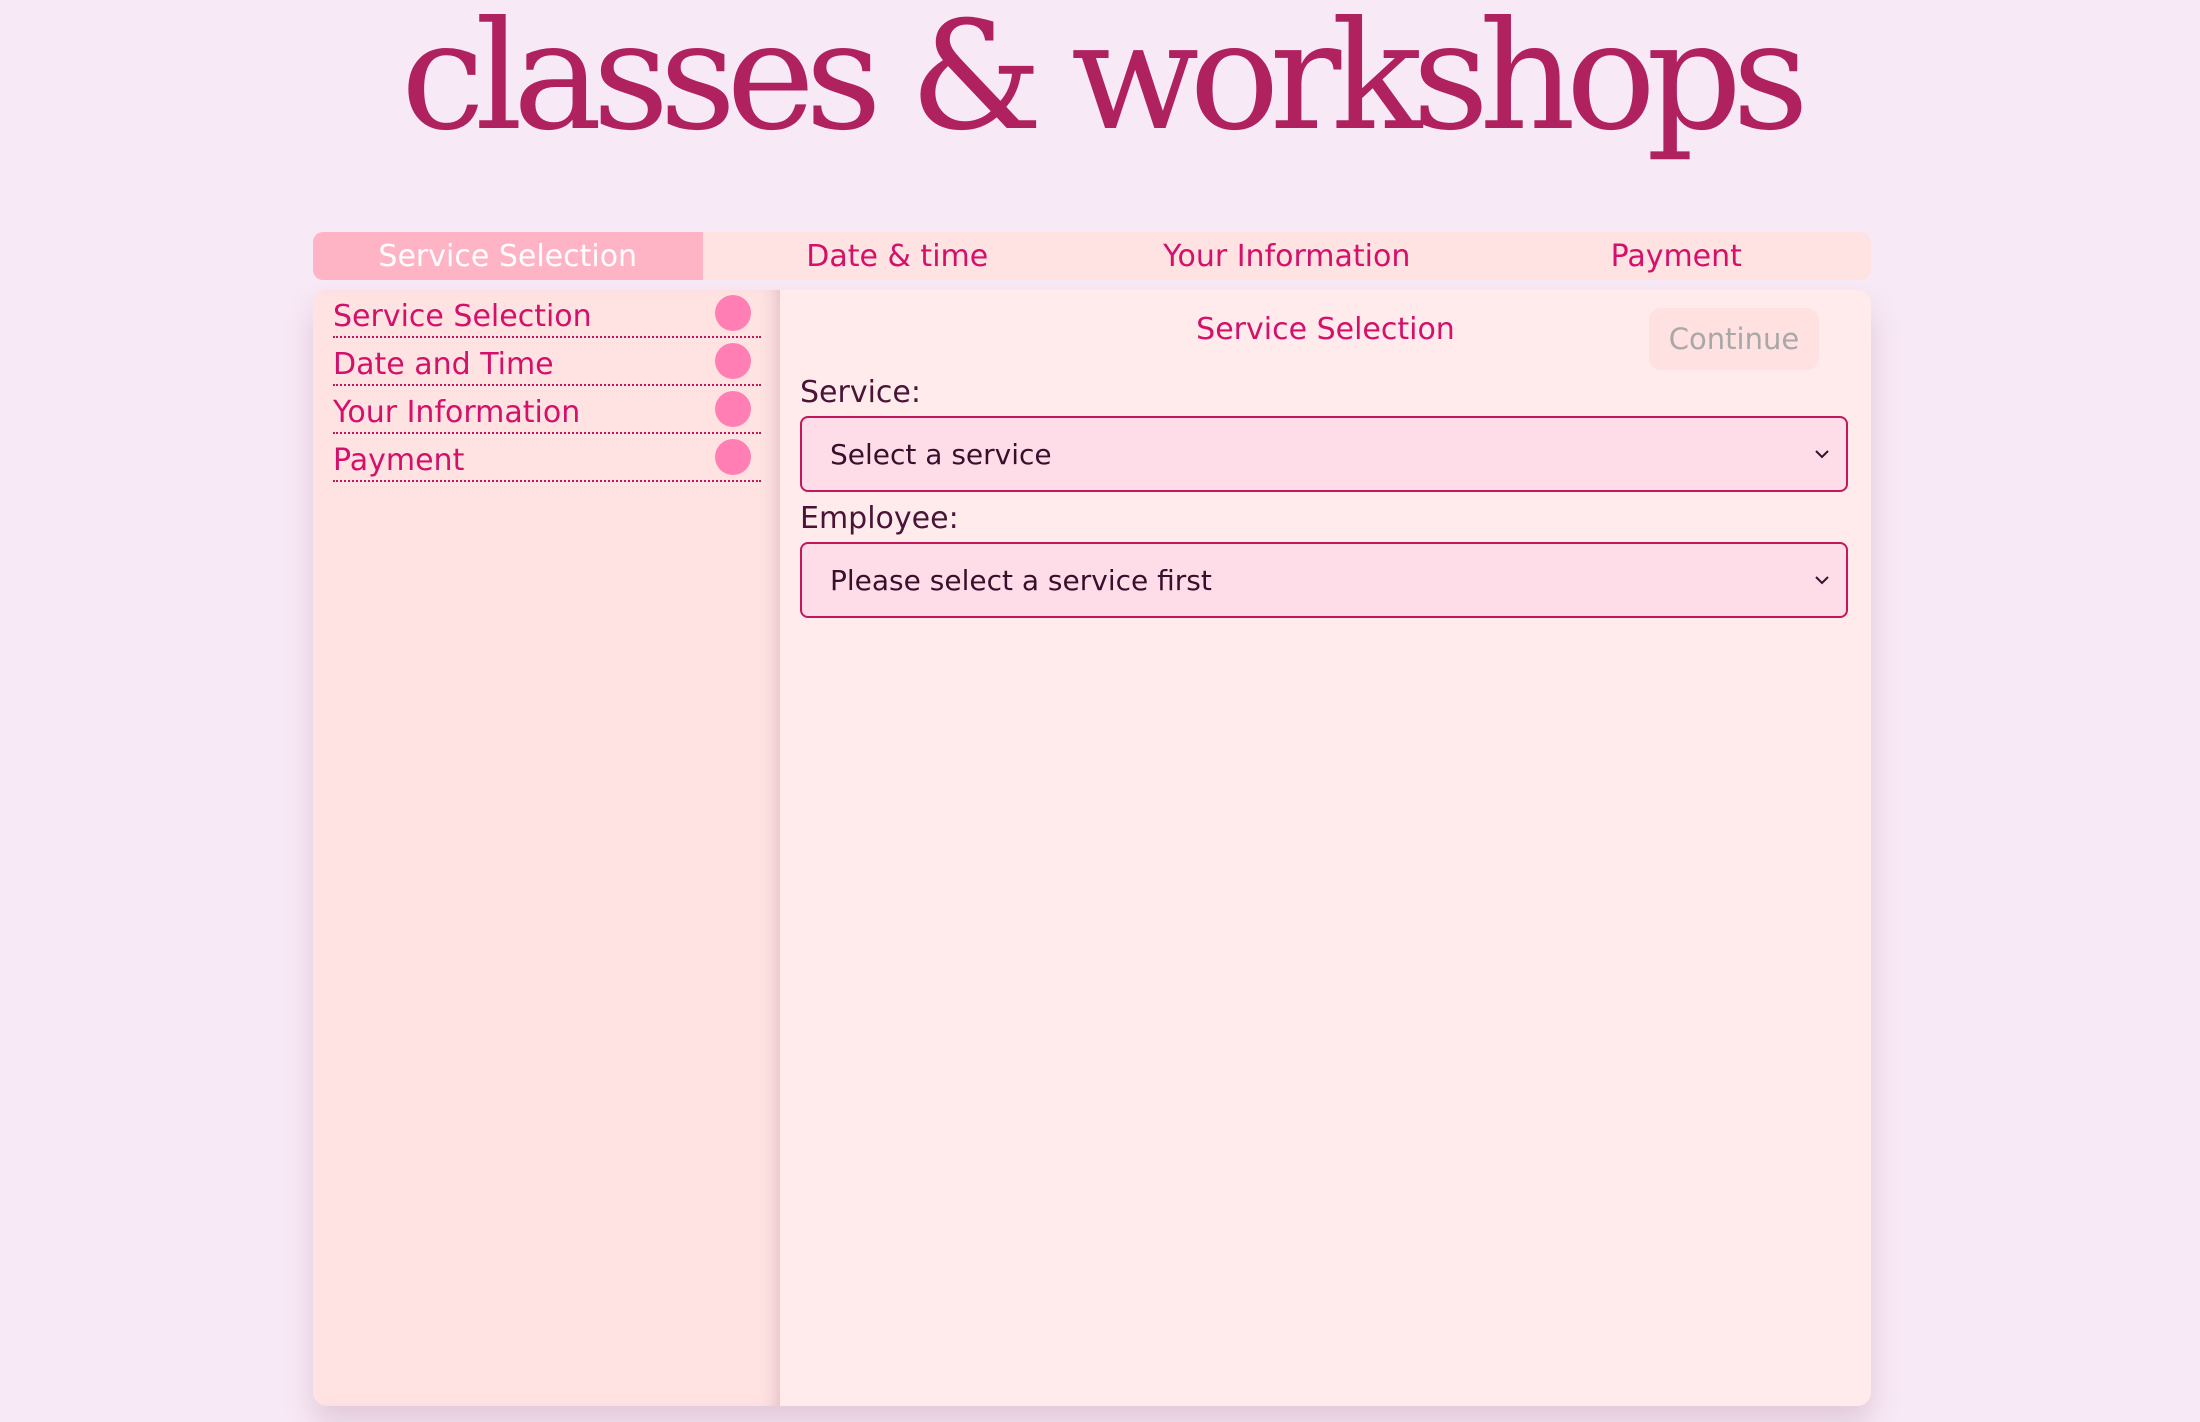 The height and width of the screenshot is (1422, 2200). What do you see at coordinates (1324, 580) in the screenshot?
I see `employee-select: Please select a service first` at bounding box center [1324, 580].